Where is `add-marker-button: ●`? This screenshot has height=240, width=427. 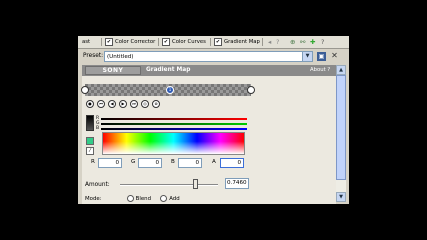
add-marker-button: ● is located at coordinates (90, 104).